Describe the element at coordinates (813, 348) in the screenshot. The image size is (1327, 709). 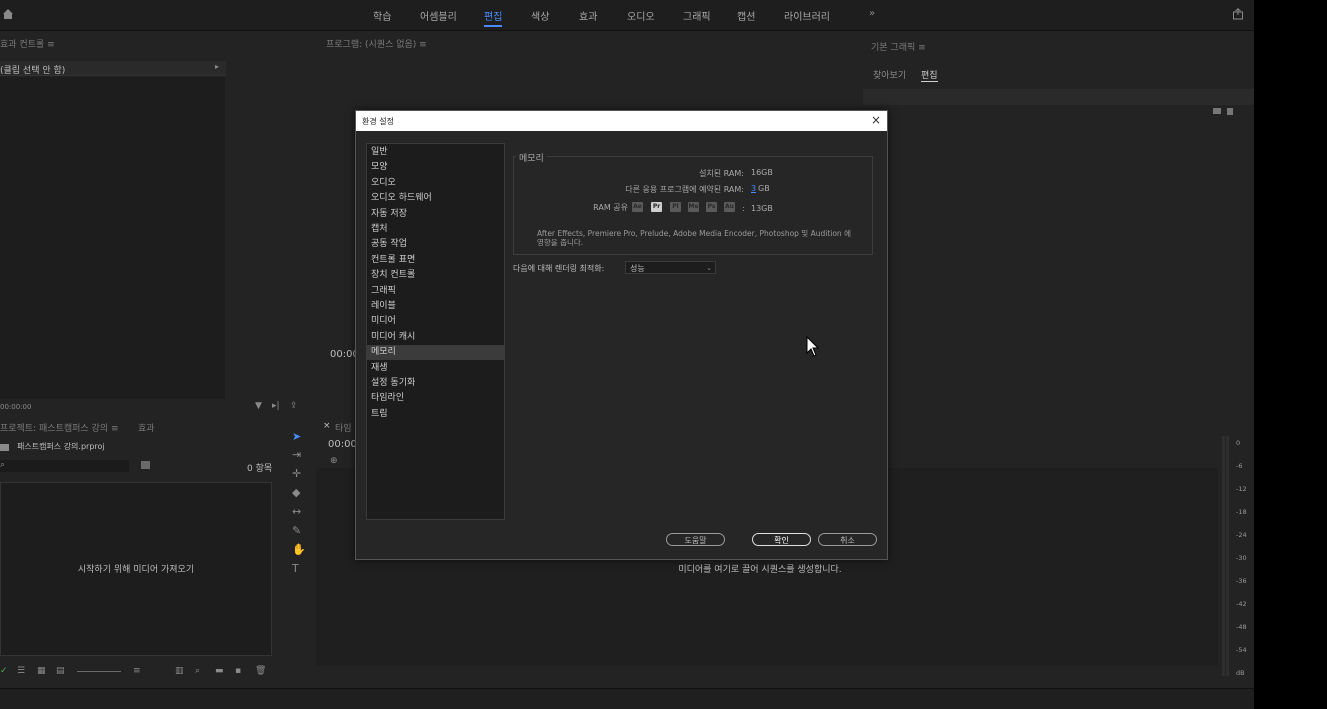
I see `mouse-cursor-icon` at that location.